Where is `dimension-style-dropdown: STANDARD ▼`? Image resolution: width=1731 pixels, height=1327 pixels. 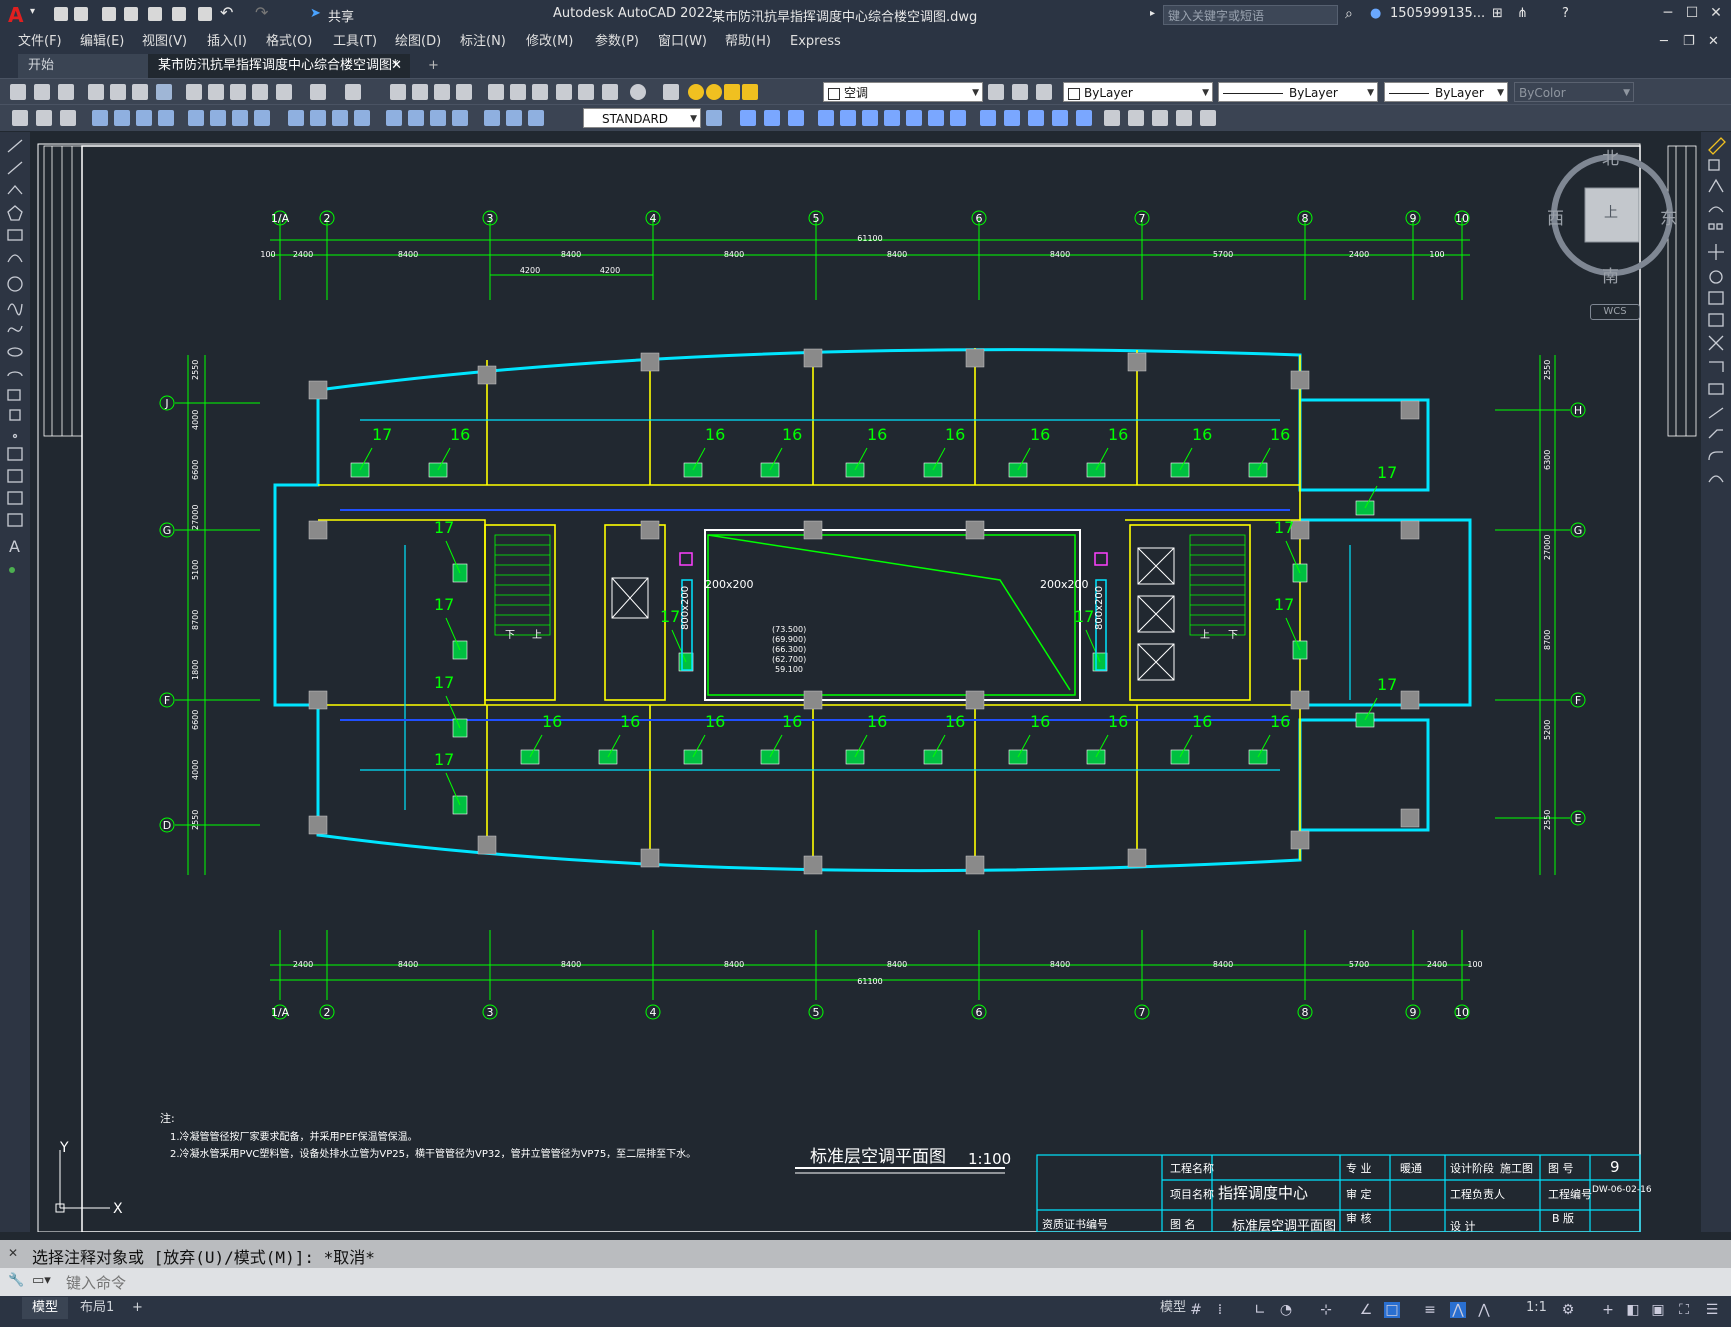
dimension-style-dropdown: STANDARD ▼ is located at coordinates (642, 118).